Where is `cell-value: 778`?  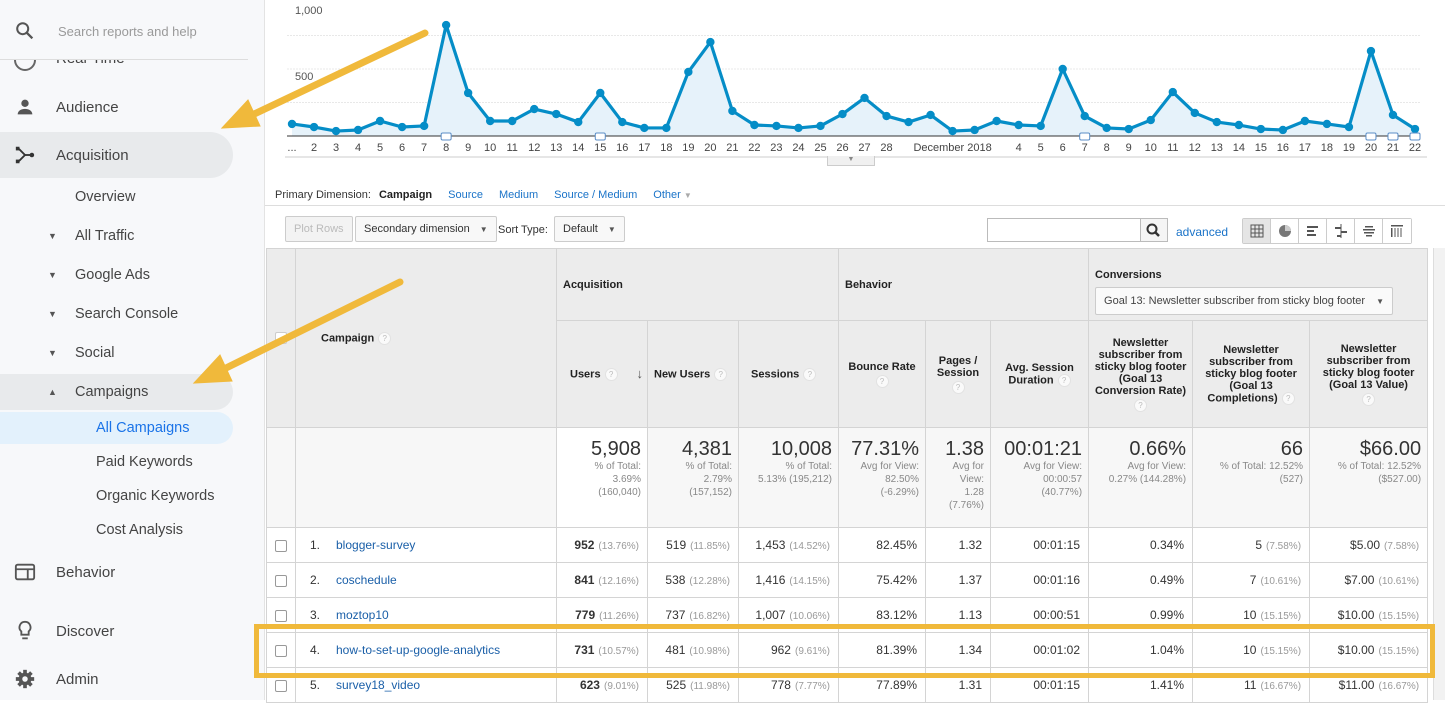 cell-value: 778 is located at coordinates (780, 685).